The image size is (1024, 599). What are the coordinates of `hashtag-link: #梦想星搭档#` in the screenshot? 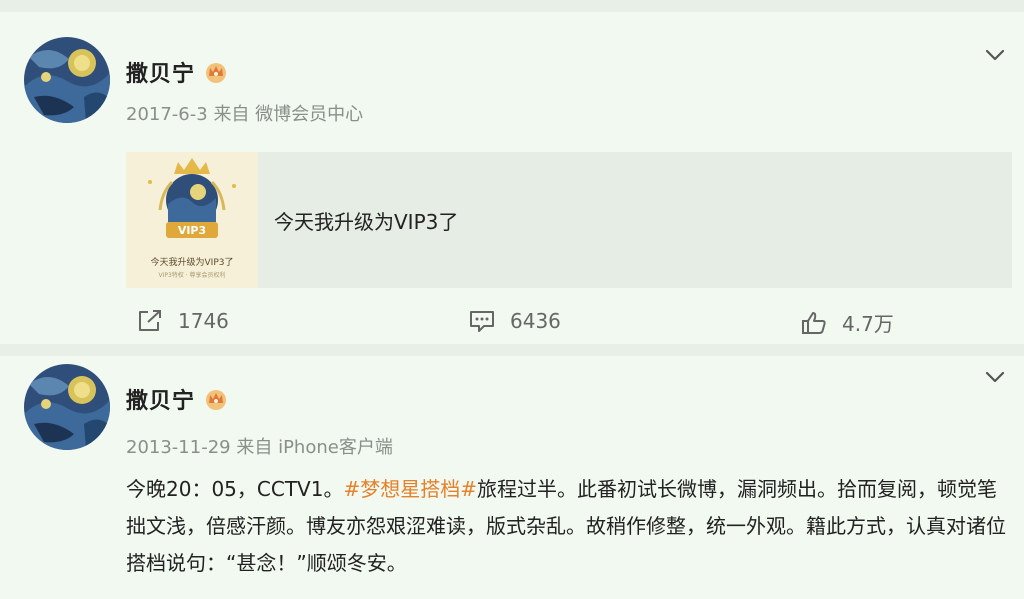 It's located at (410, 489).